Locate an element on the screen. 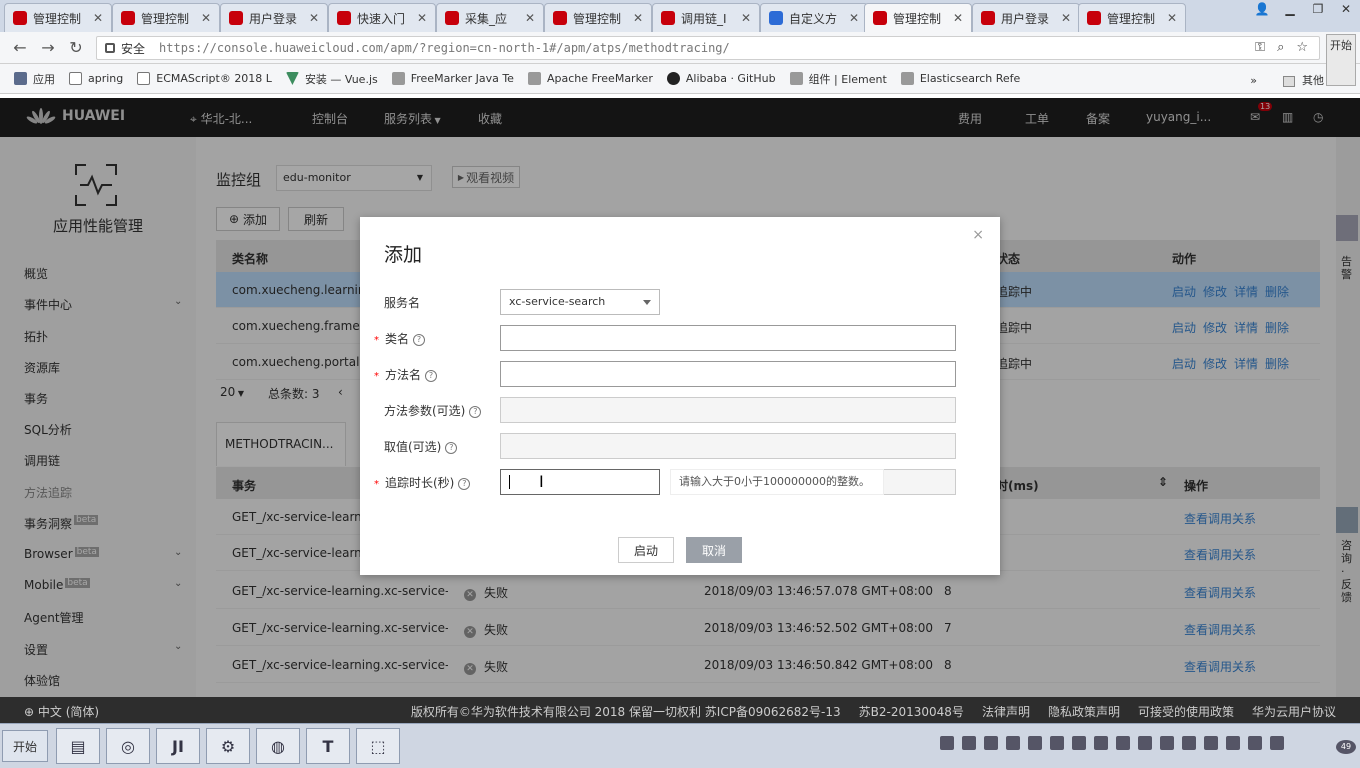 Image resolution: width=1360 pixels, height=768 pixels. bookmark-item: 安装 — Vue.js is located at coordinates (331, 79).